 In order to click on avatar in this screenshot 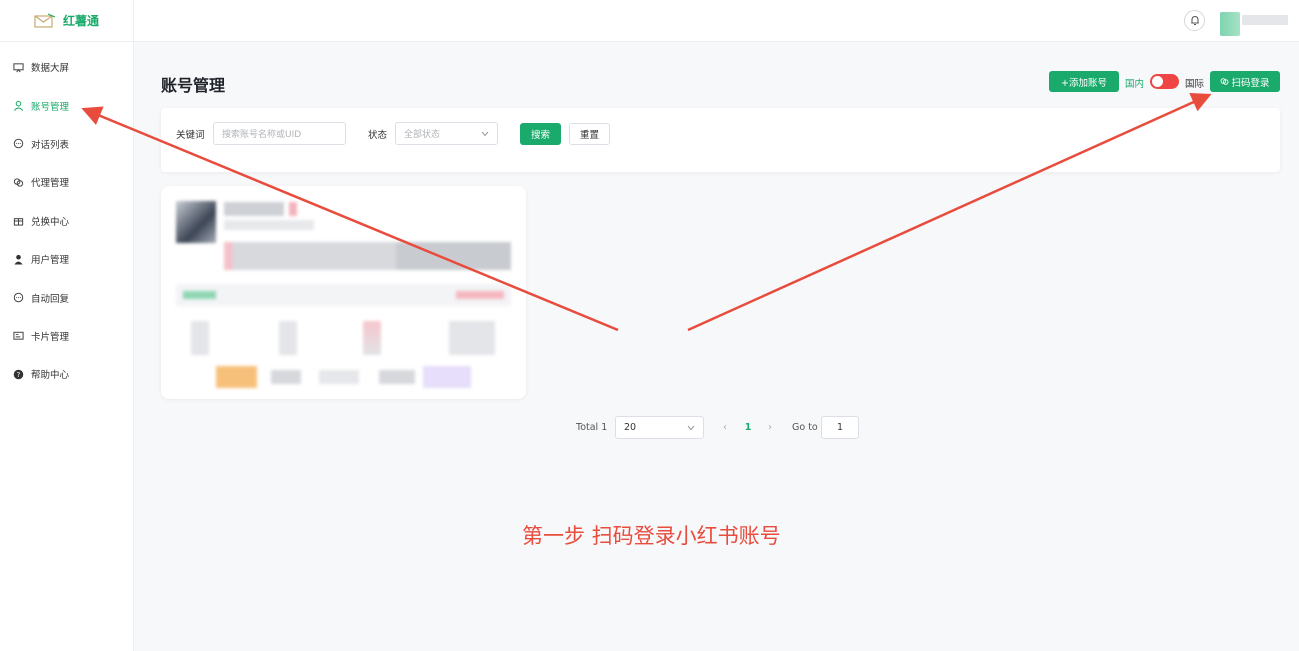, I will do `click(1230, 24)`.